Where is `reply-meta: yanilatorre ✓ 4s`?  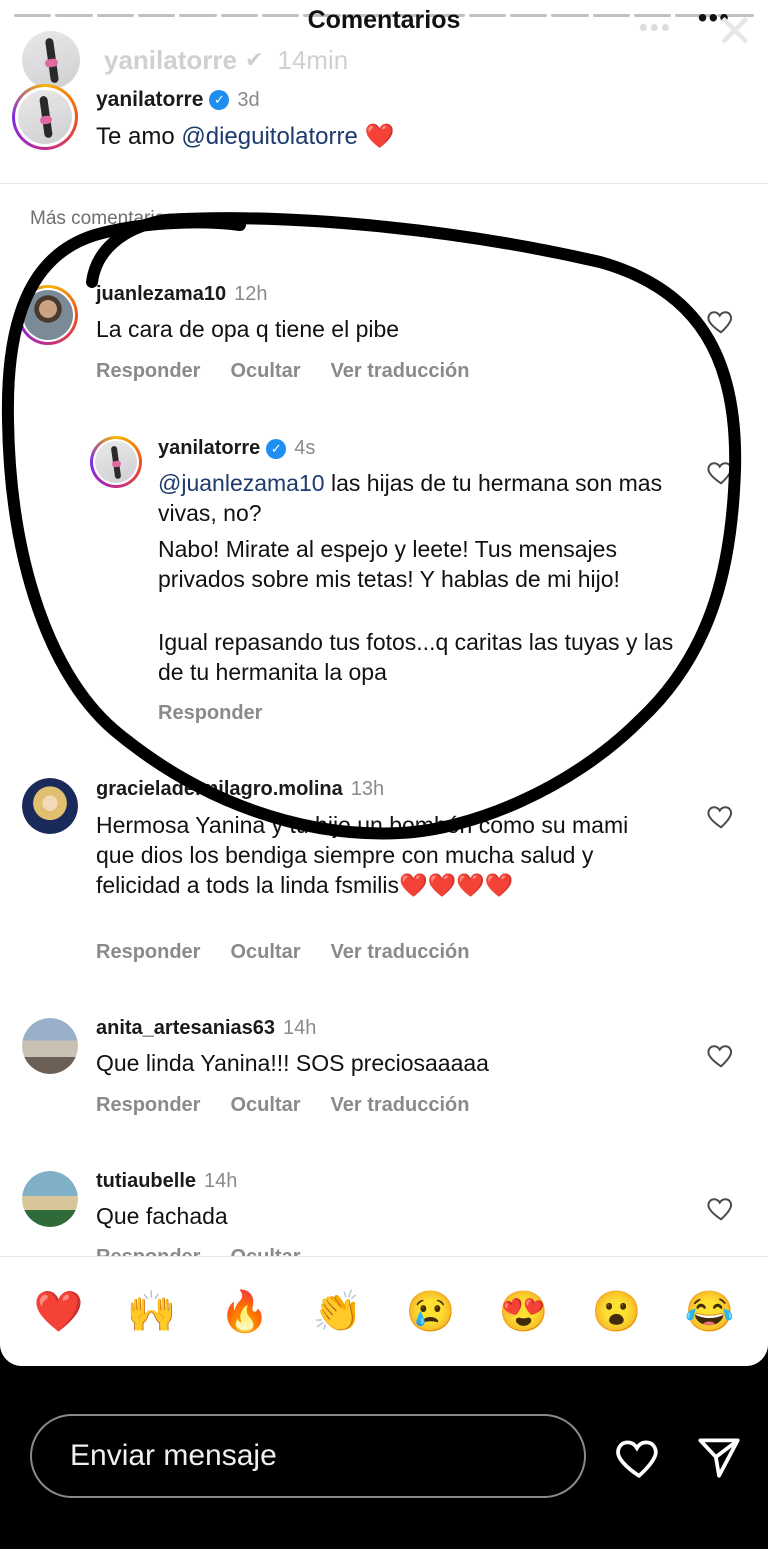
reply-meta: yanilatorre ✓ 4s is located at coordinates (236, 448).